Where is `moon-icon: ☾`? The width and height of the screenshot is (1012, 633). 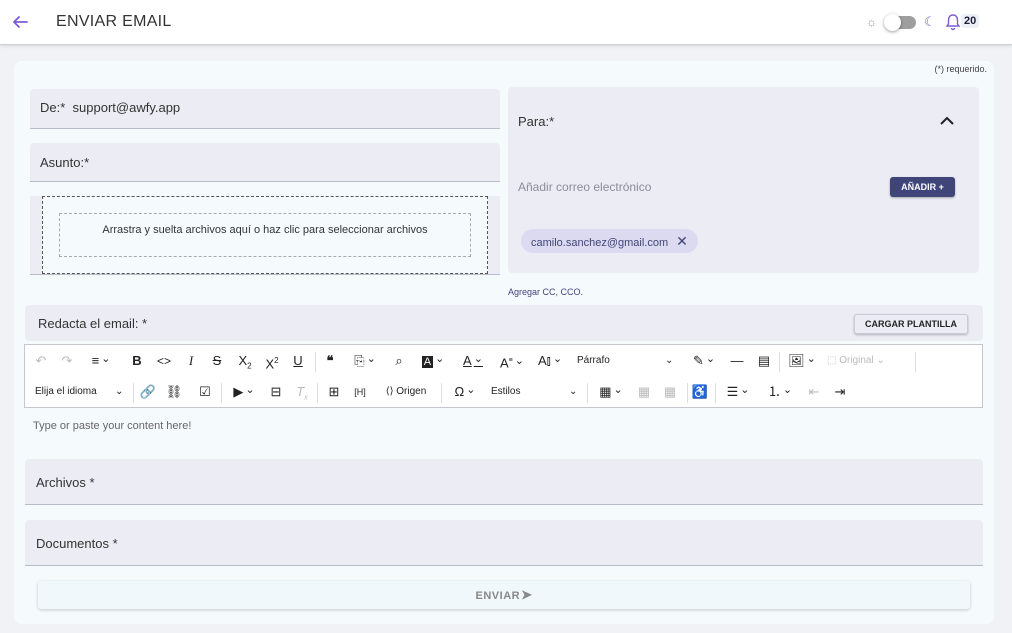 moon-icon: ☾ is located at coordinates (930, 21).